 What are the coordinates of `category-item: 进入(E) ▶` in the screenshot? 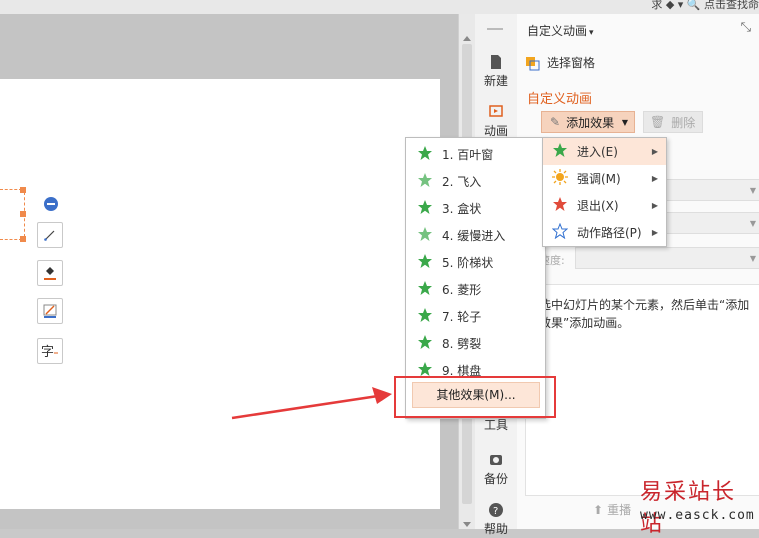 It's located at (604, 151).